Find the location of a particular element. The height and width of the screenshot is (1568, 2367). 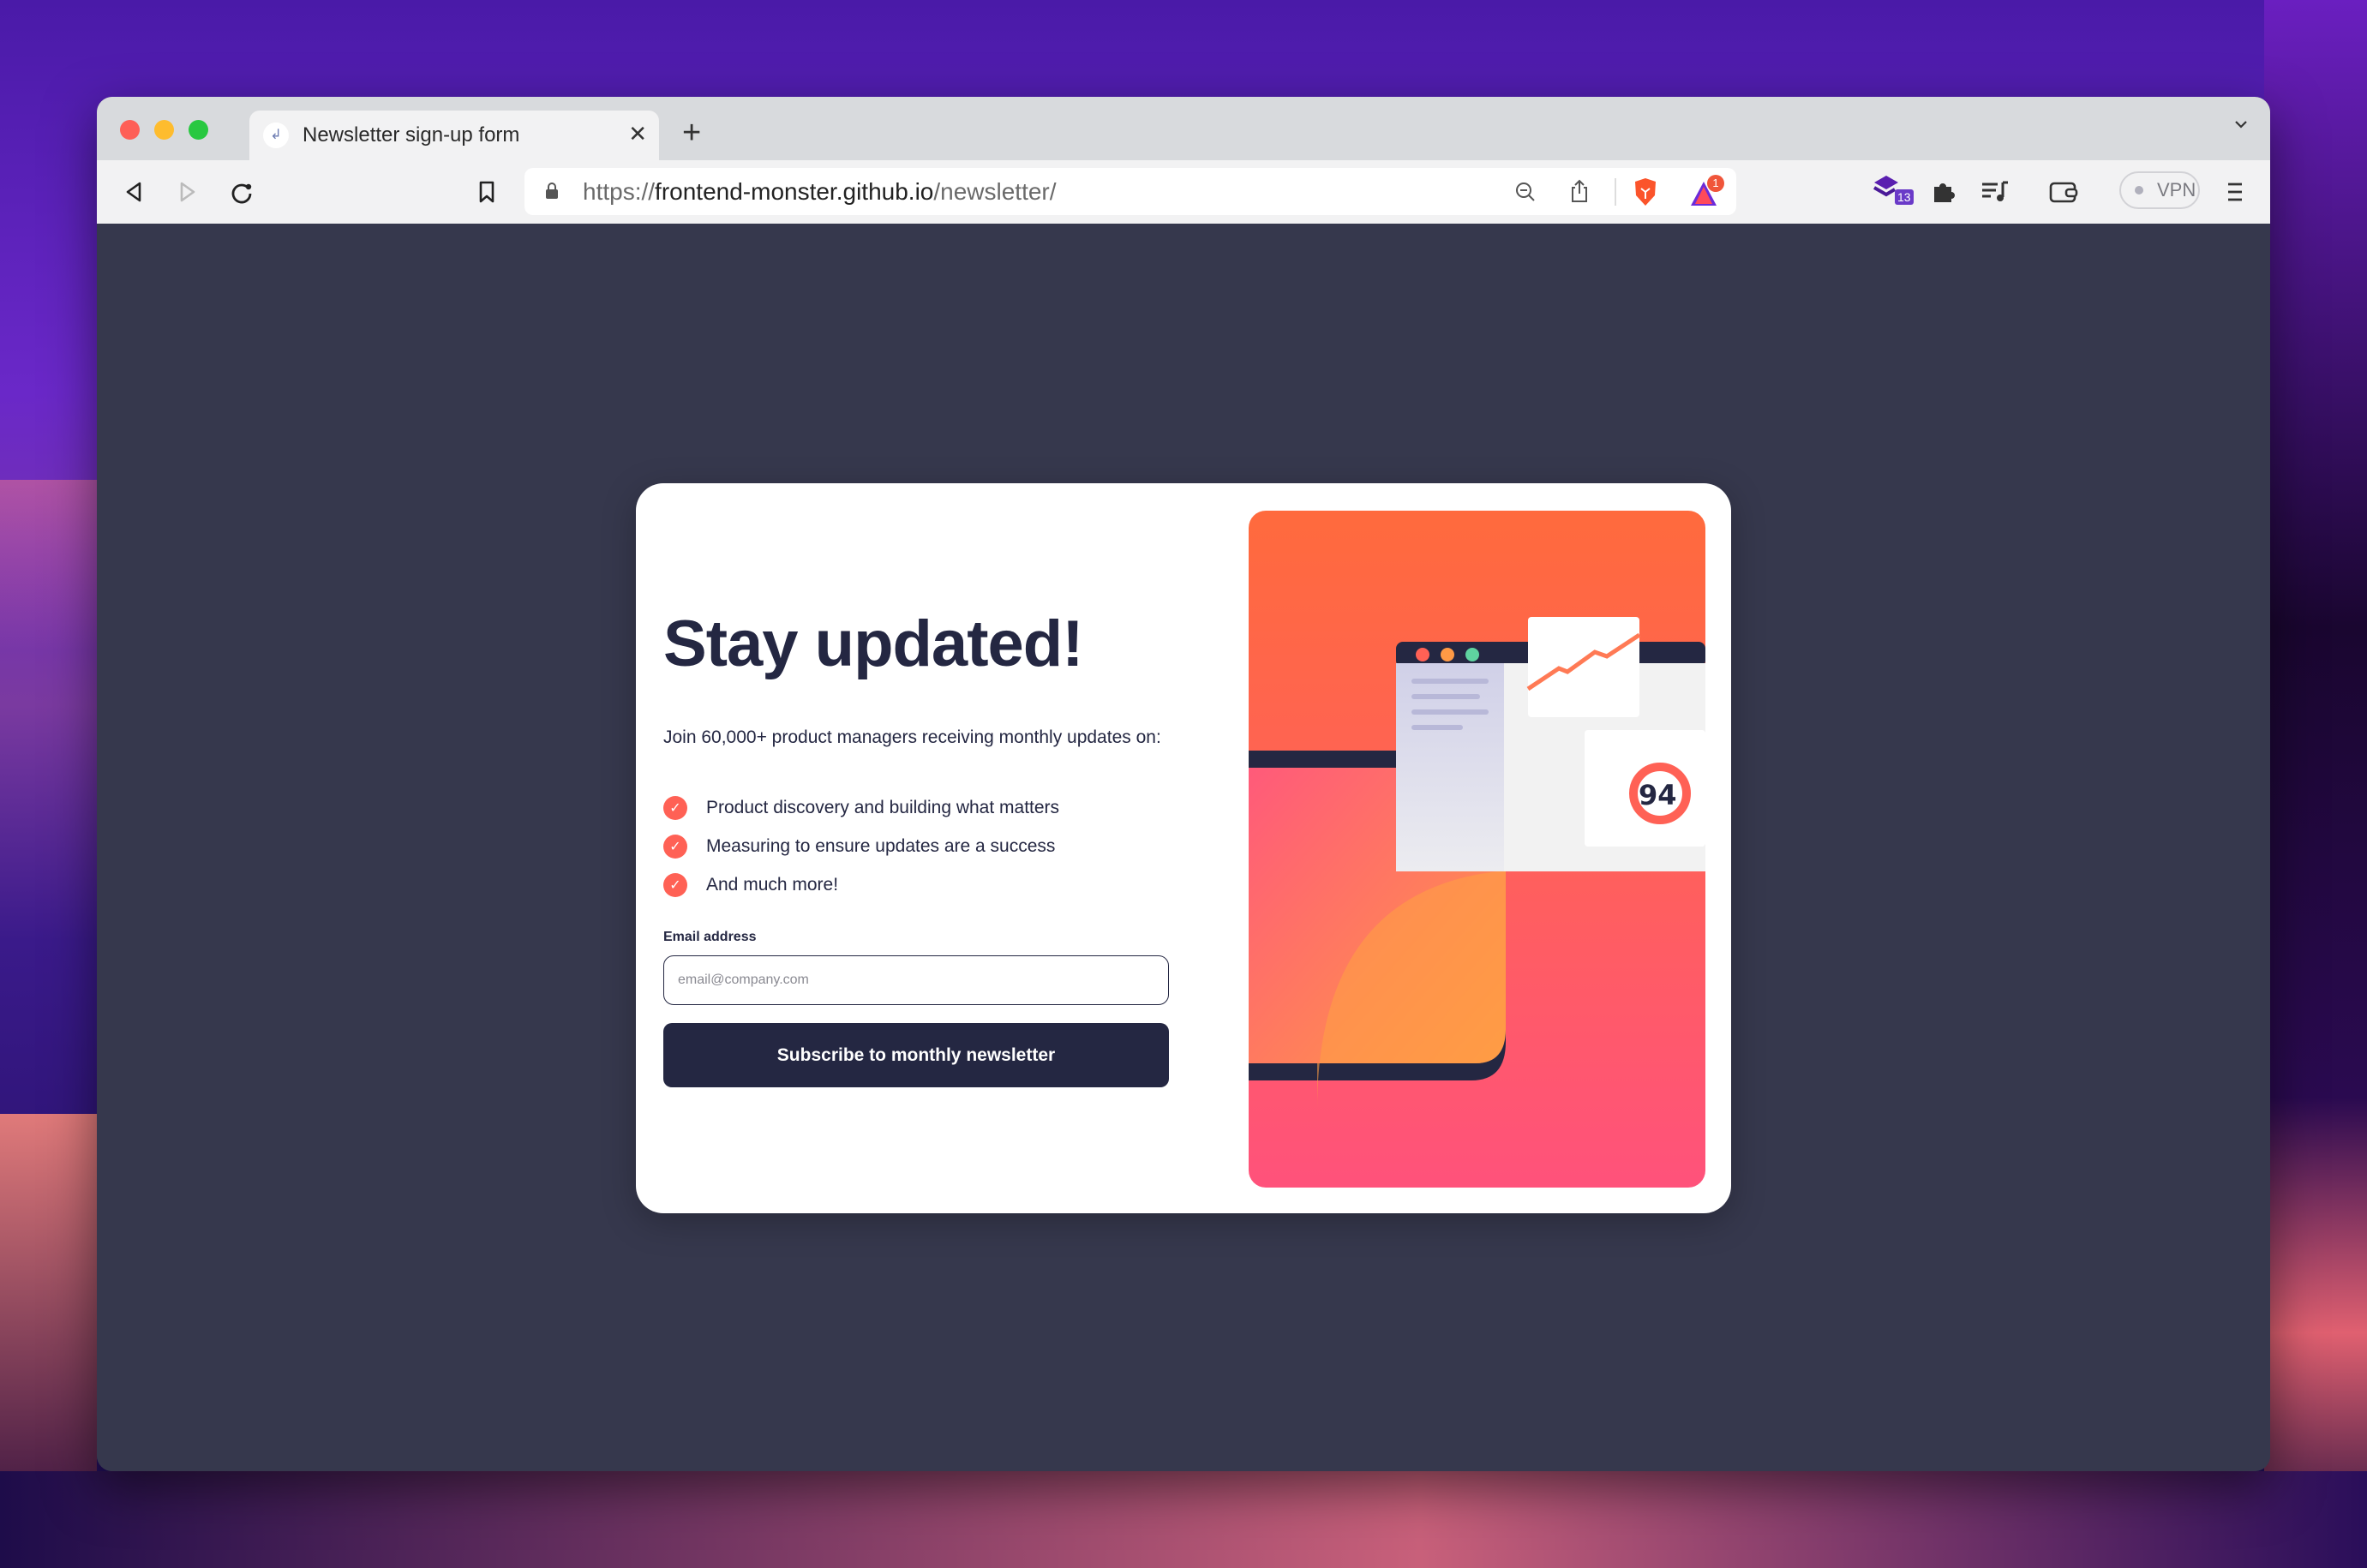

tab-bar: ↲ Newsletter sign-up form ✕ + is located at coordinates (1183, 128).